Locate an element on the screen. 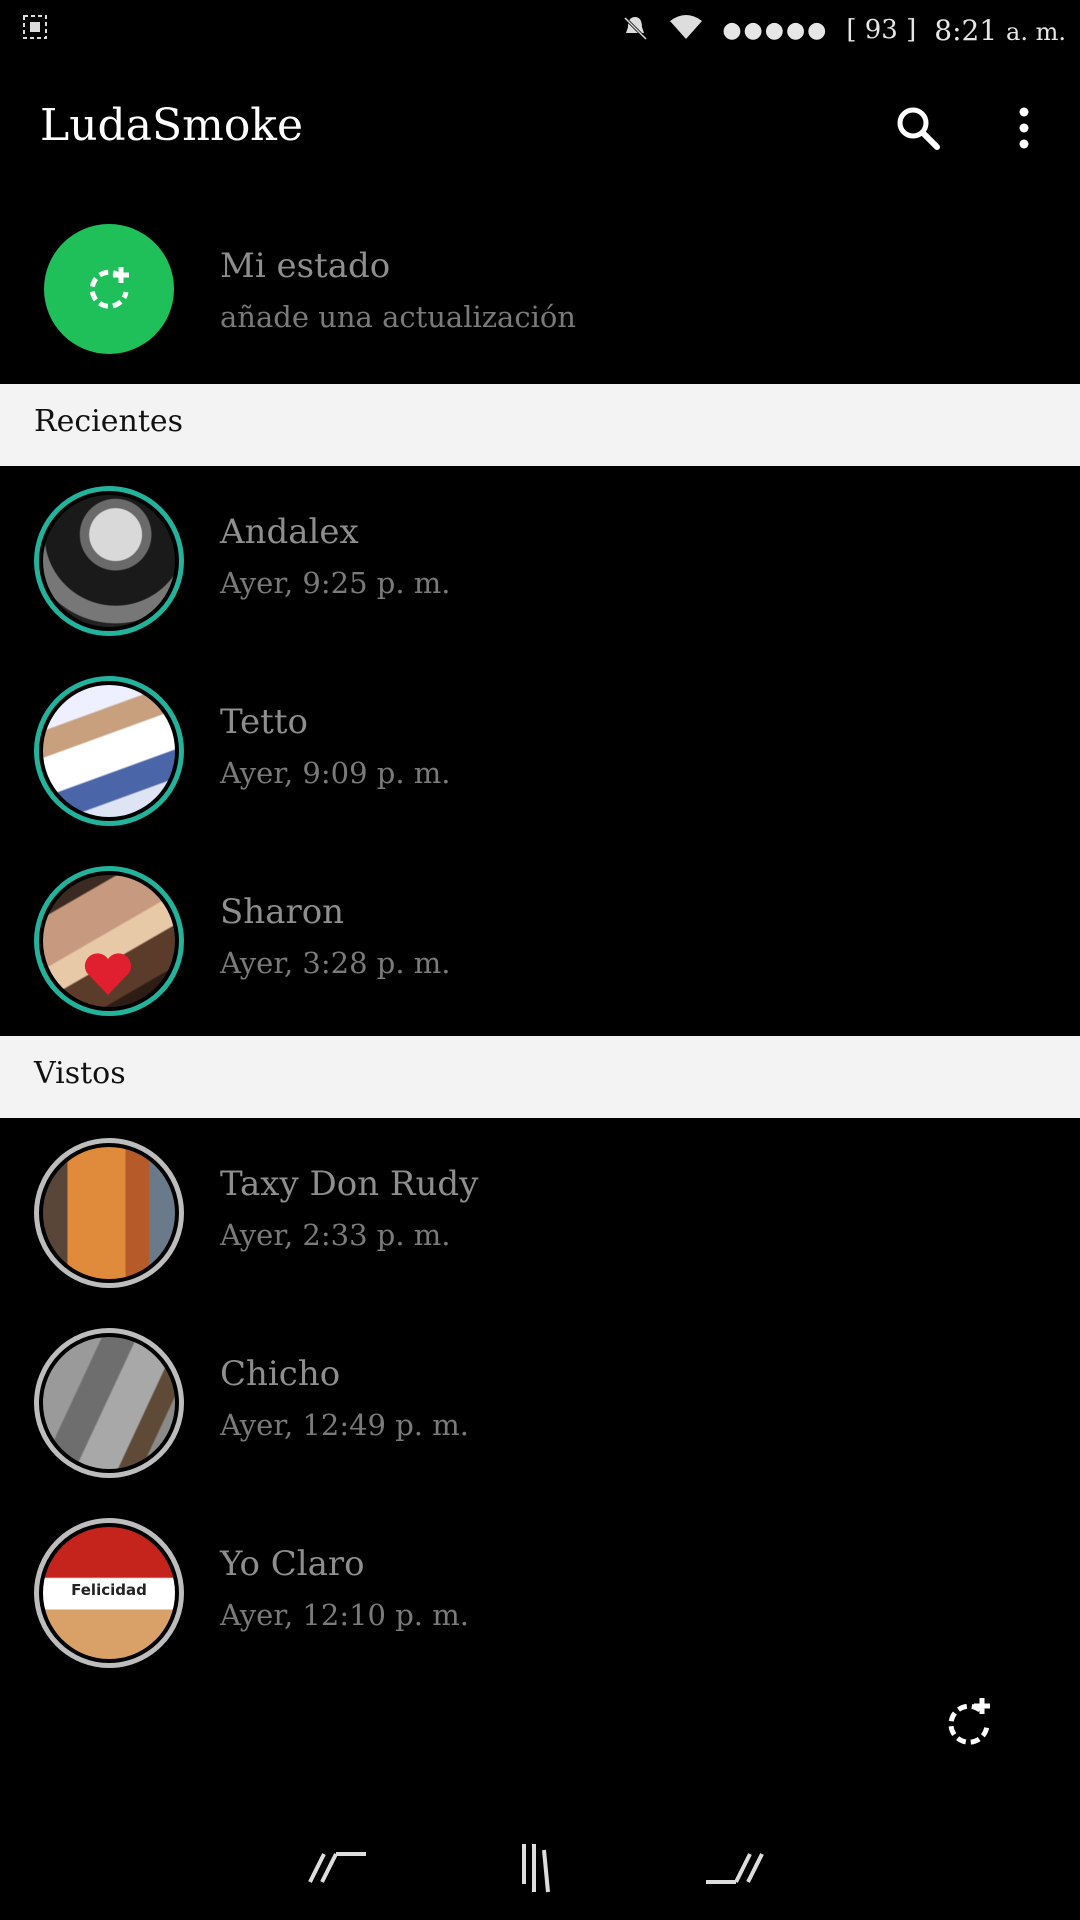 The image size is (1080, 1920). thumbnail-caption: Felicidad is located at coordinates (109, 1590).